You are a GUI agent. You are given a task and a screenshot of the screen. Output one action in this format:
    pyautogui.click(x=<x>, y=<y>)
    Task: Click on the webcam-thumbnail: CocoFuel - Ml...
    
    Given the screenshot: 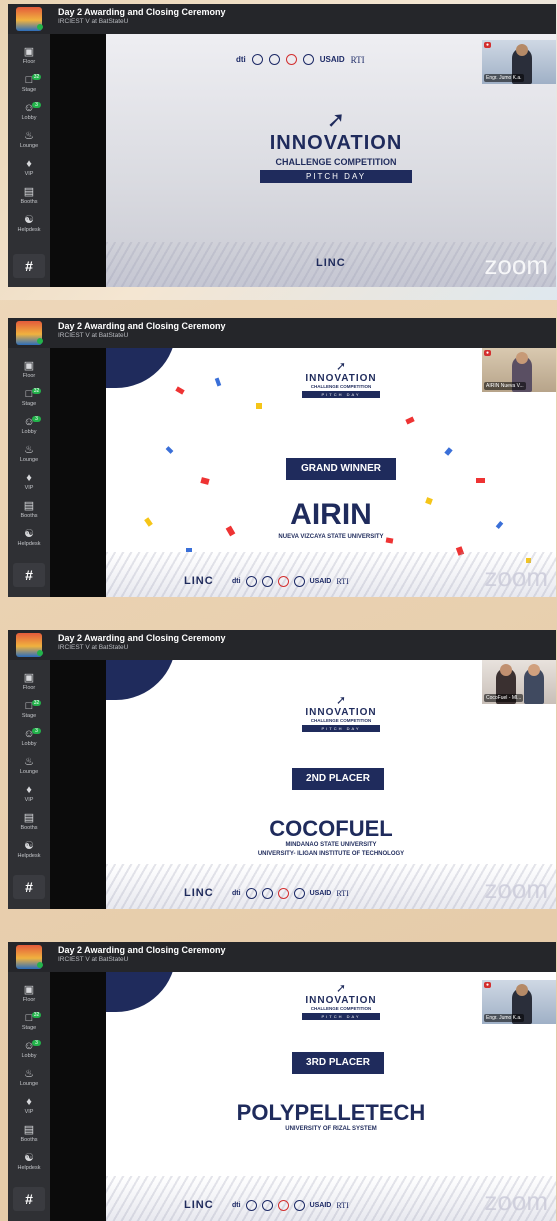 What is the action you would take?
    pyautogui.click(x=519, y=682)
    